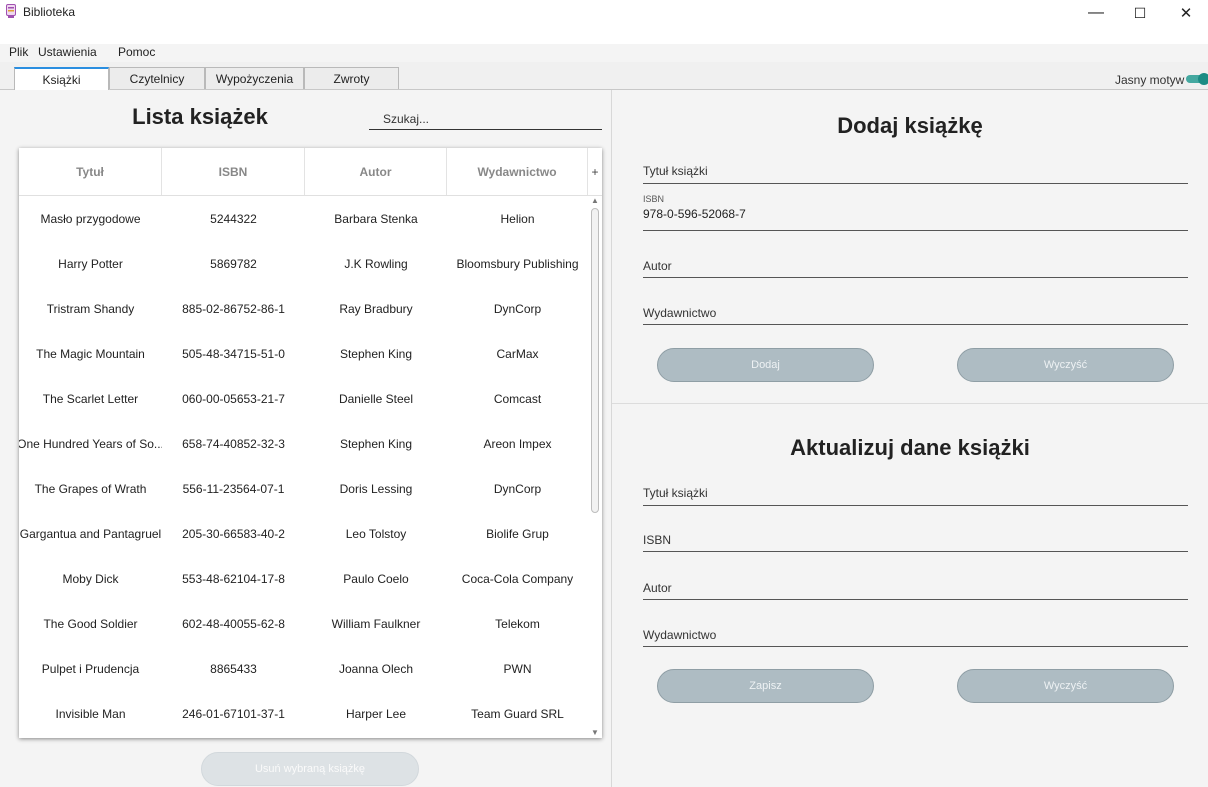  Describe the element at coordinates (233, 668) in the screenshot. I see `cell-isbn: 8865433` at that location.